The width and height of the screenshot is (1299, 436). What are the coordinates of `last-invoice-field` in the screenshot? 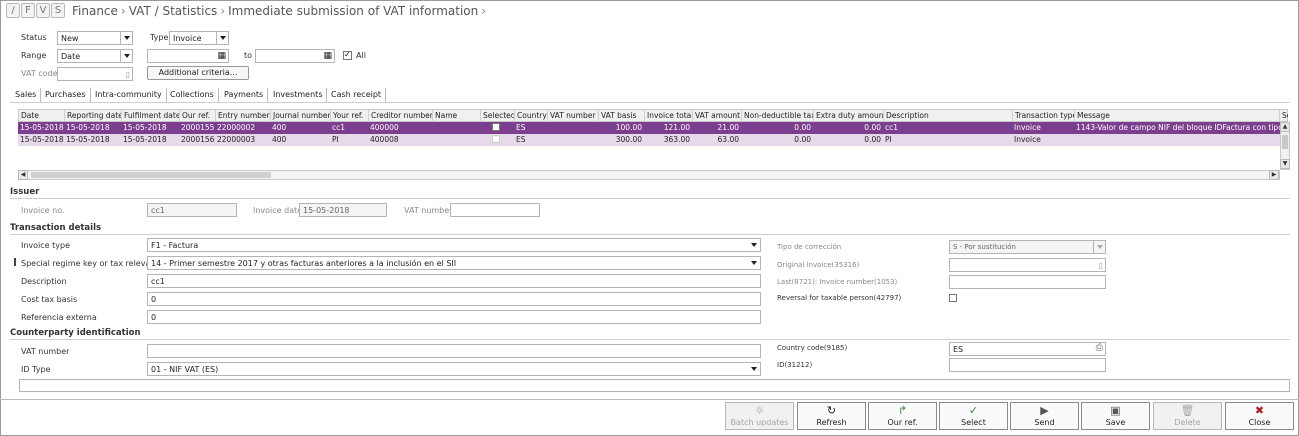 It's located at (1027, 282).